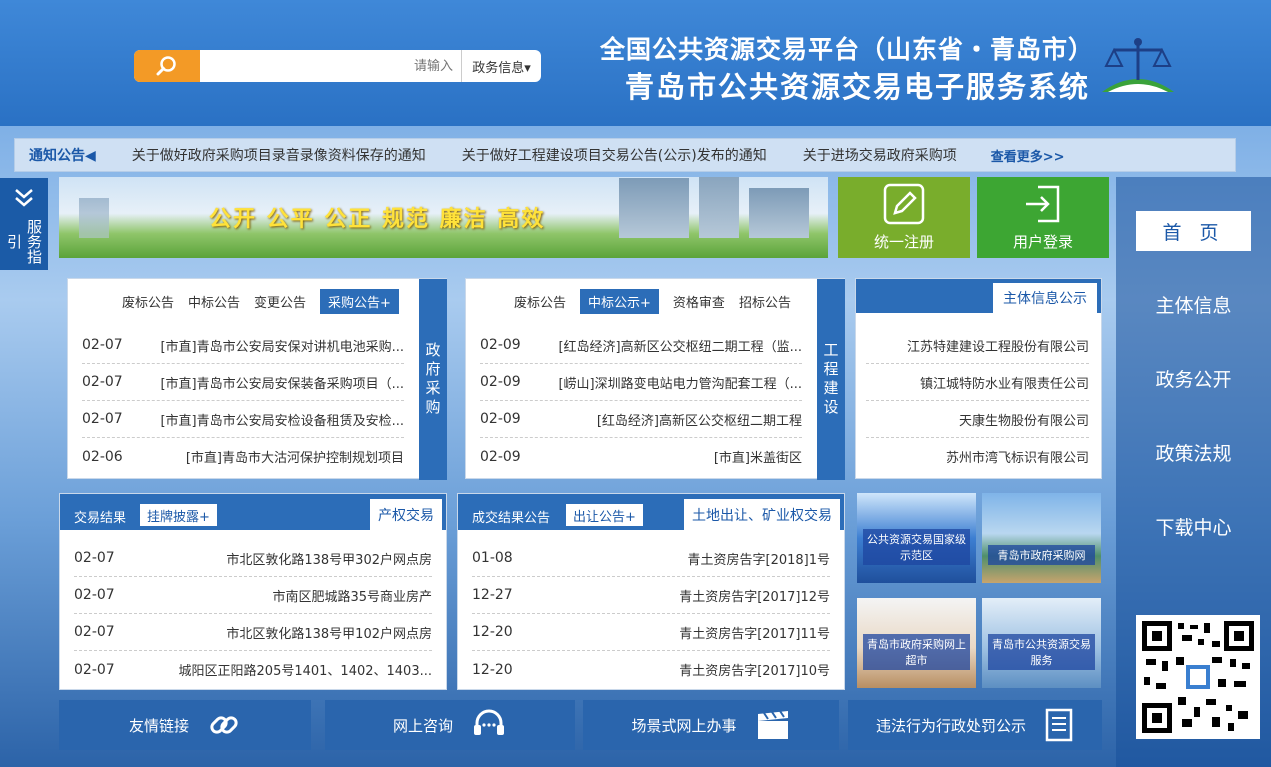 The image size is (1271, 767). I want to click on list-item: 02-09 [红岛经济]高新区公交枢纽二期工程, so click(641, 419).